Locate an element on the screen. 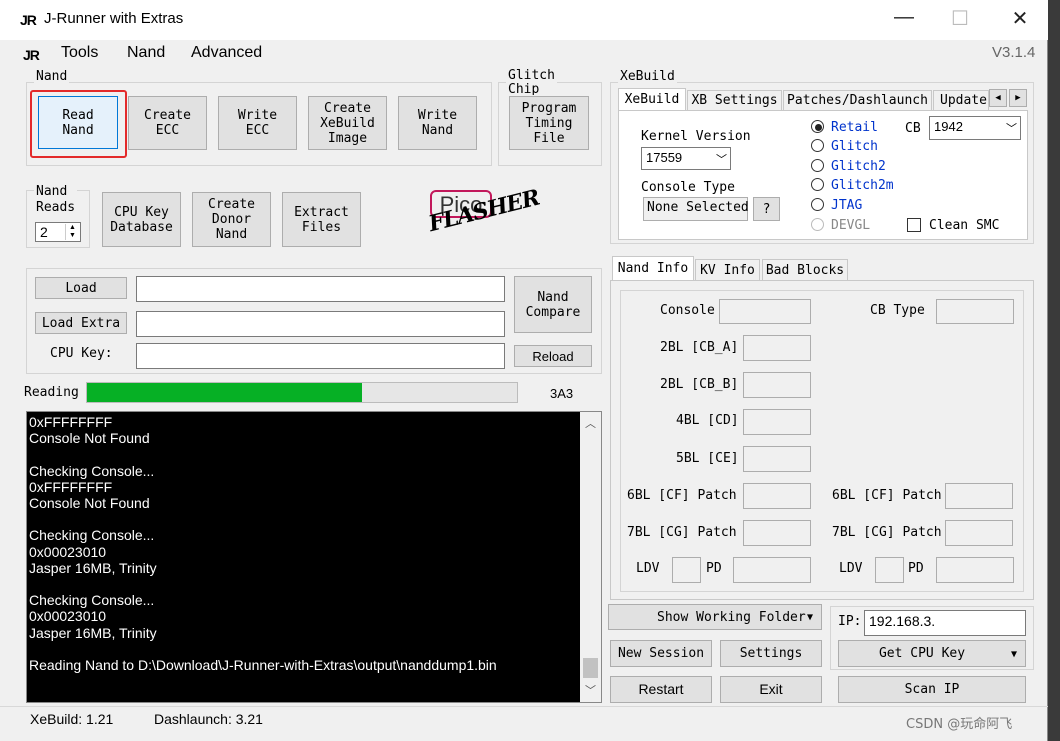 This screenshot has height=741, width=1060. maximize-button: ☐ is located at coordinates (960, 18).